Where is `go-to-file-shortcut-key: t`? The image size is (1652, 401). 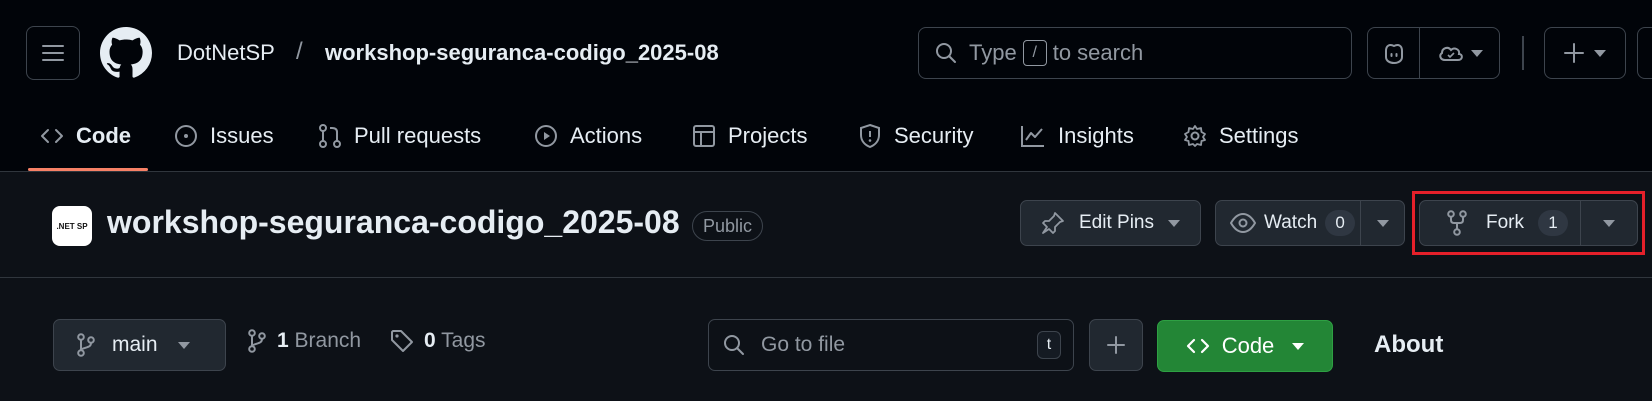
go-to-file-shortcut-key: t is located at coordinates (1049, 345).